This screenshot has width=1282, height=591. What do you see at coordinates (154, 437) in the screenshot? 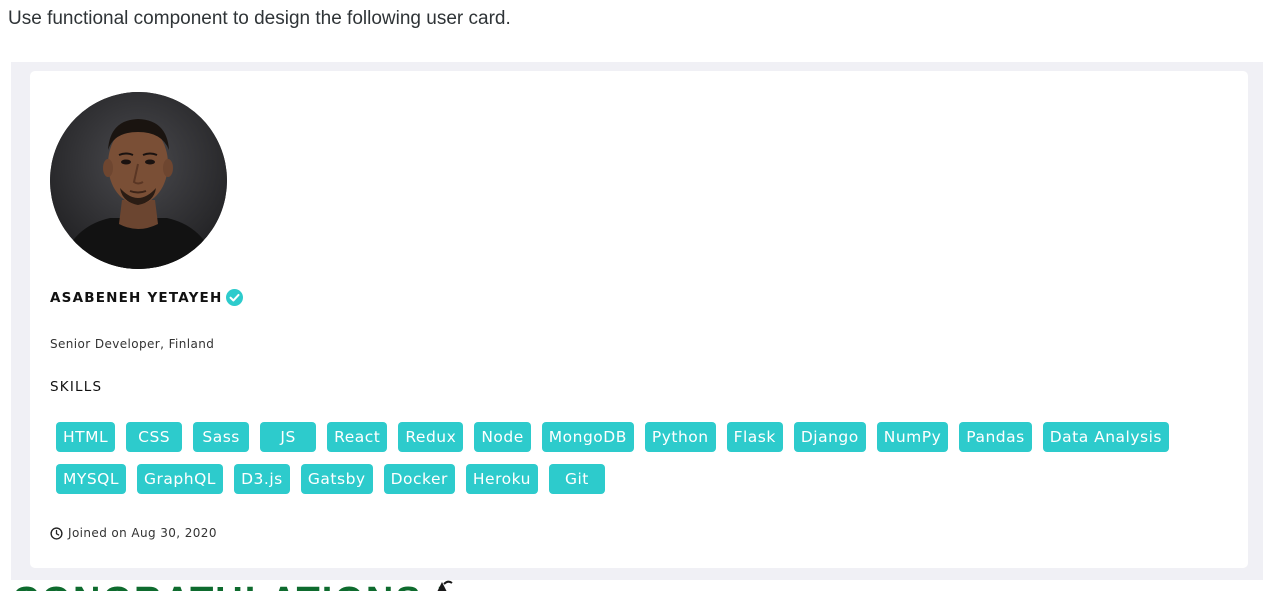
I see `skill-tag: CSS` at bounding box center [154, 437].